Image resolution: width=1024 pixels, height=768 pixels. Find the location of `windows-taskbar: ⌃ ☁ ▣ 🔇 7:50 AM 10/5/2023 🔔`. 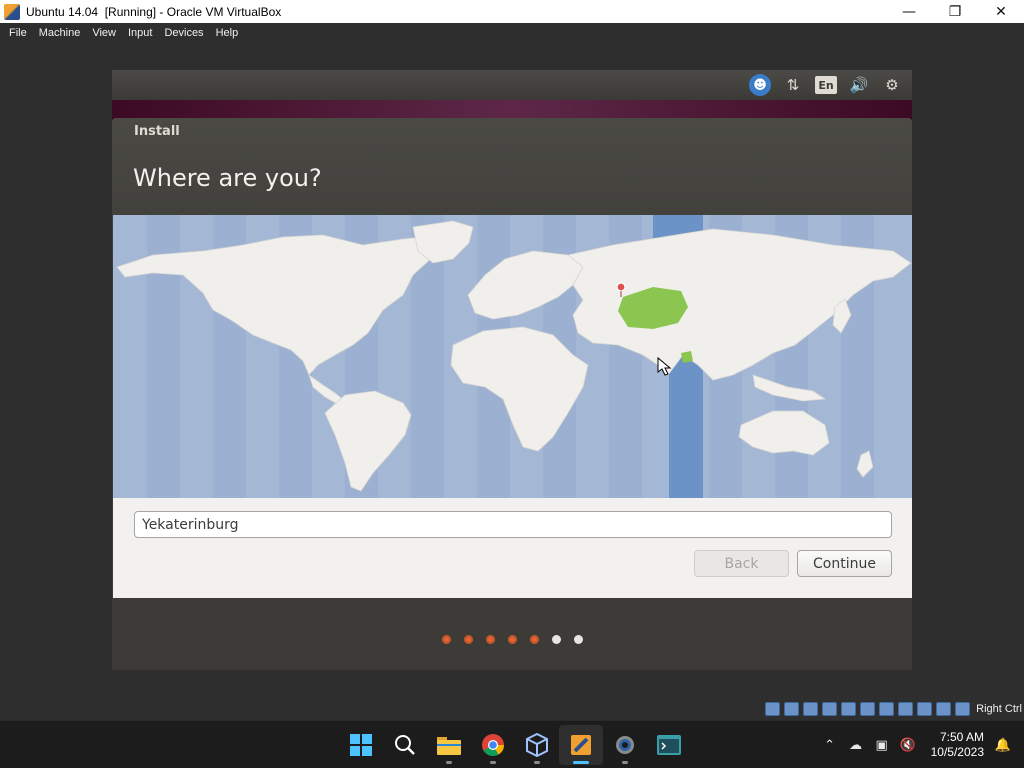

windows-taskbar: ⌃ ☁ ▣ 🔇 7:50 AM 10/5/2023 🔔 is located at coordinates (512, 744).